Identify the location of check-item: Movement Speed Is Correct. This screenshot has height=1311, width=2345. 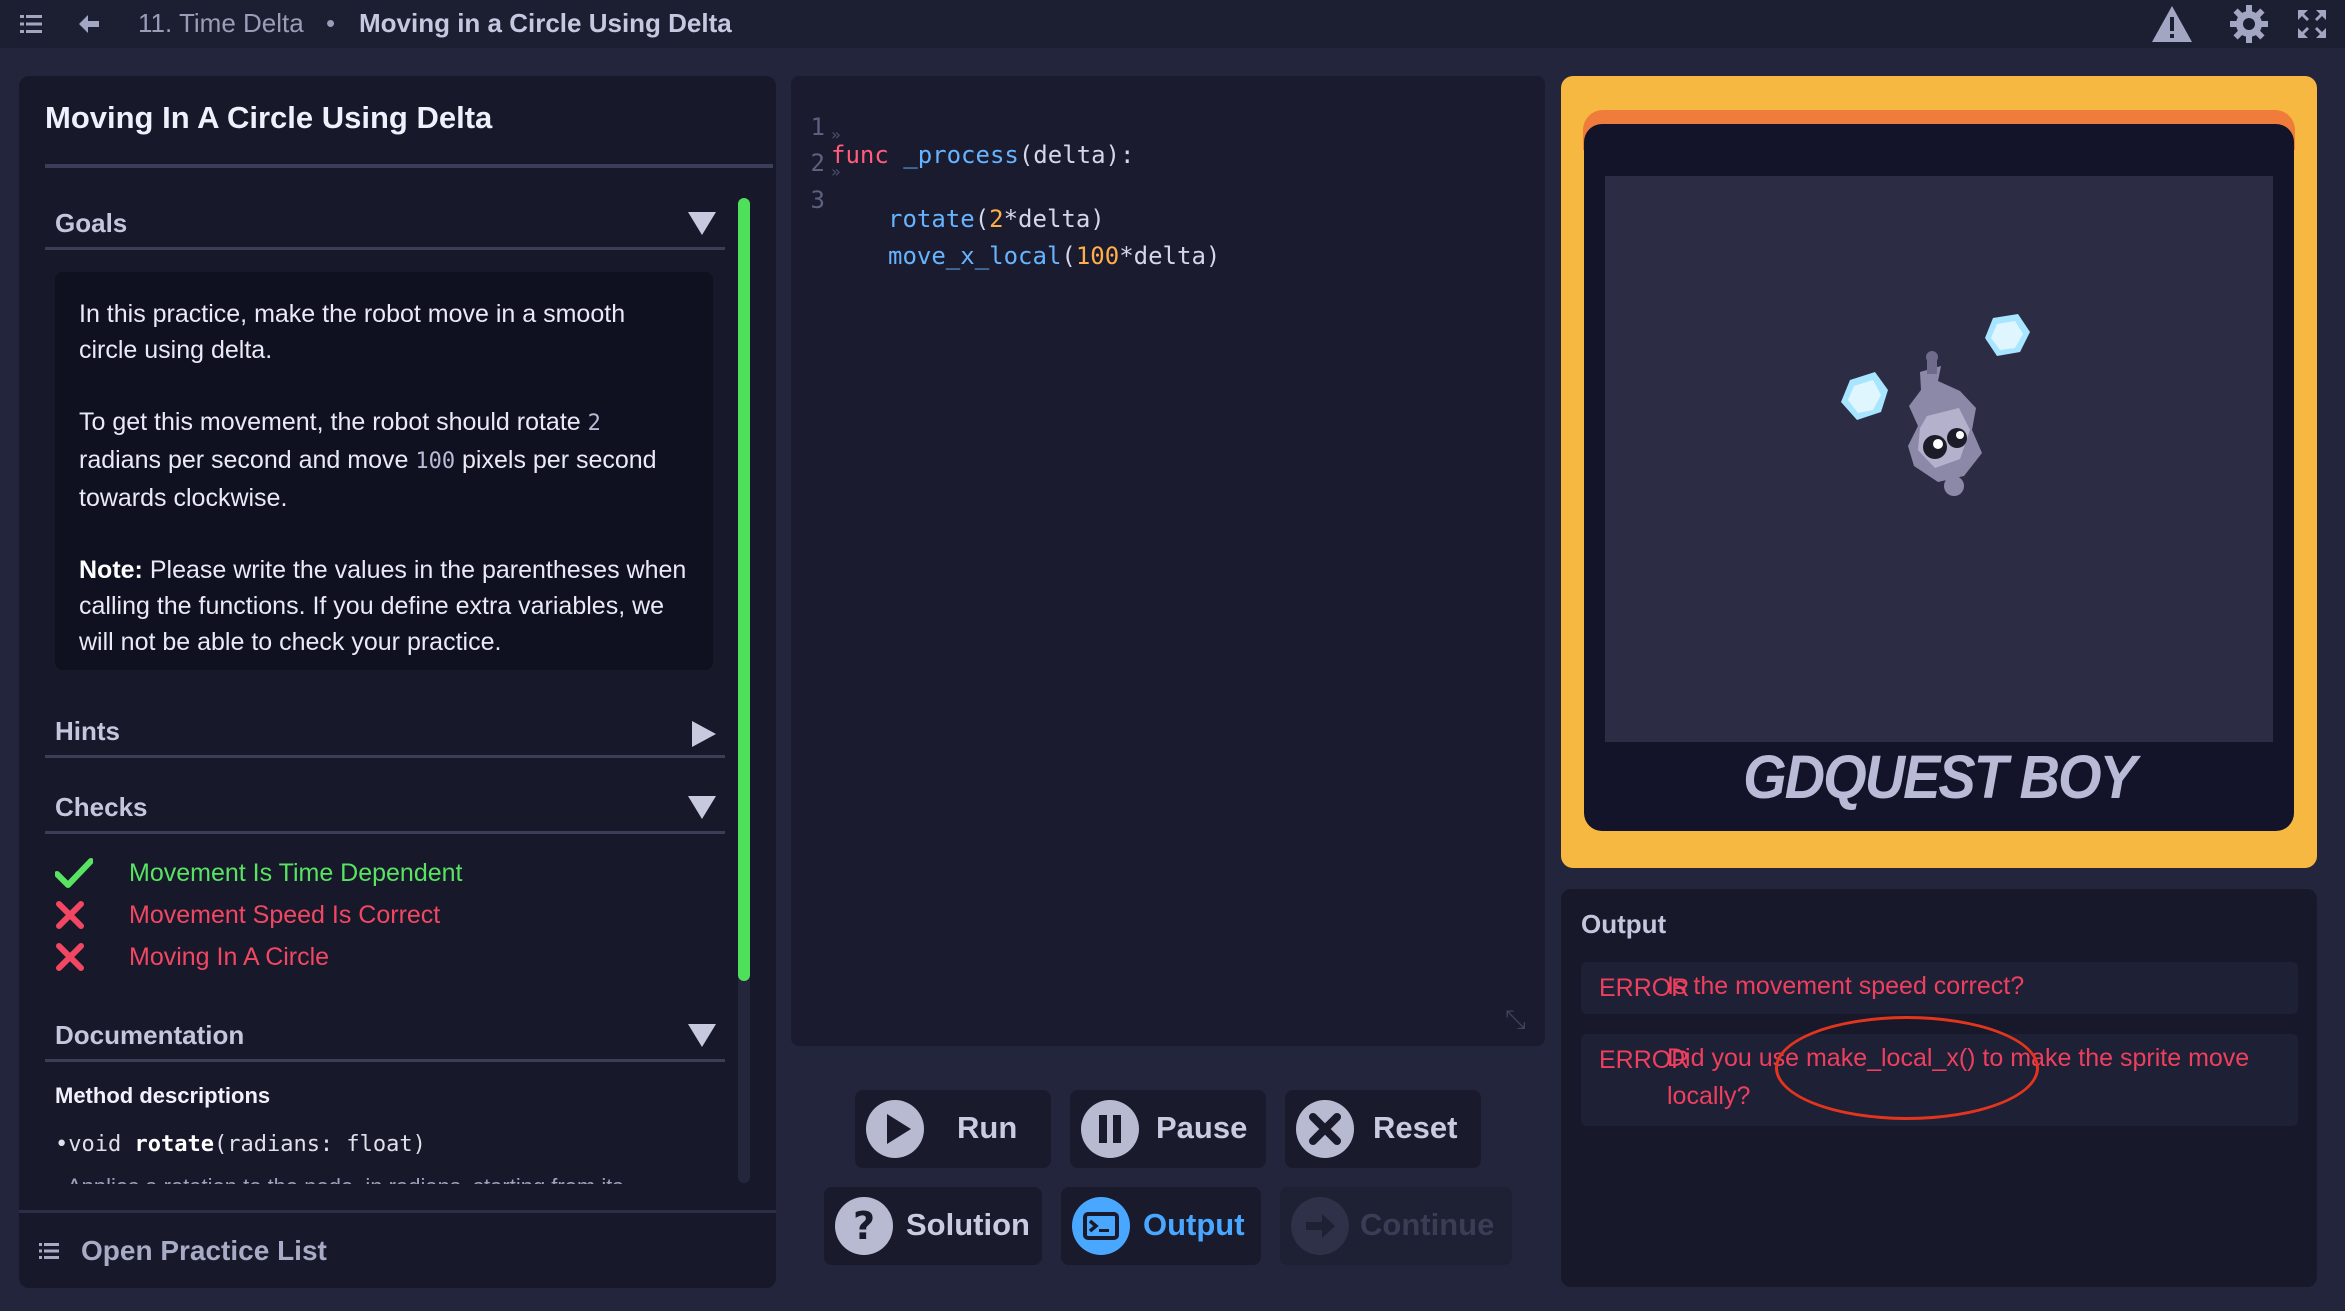
(247, 915).